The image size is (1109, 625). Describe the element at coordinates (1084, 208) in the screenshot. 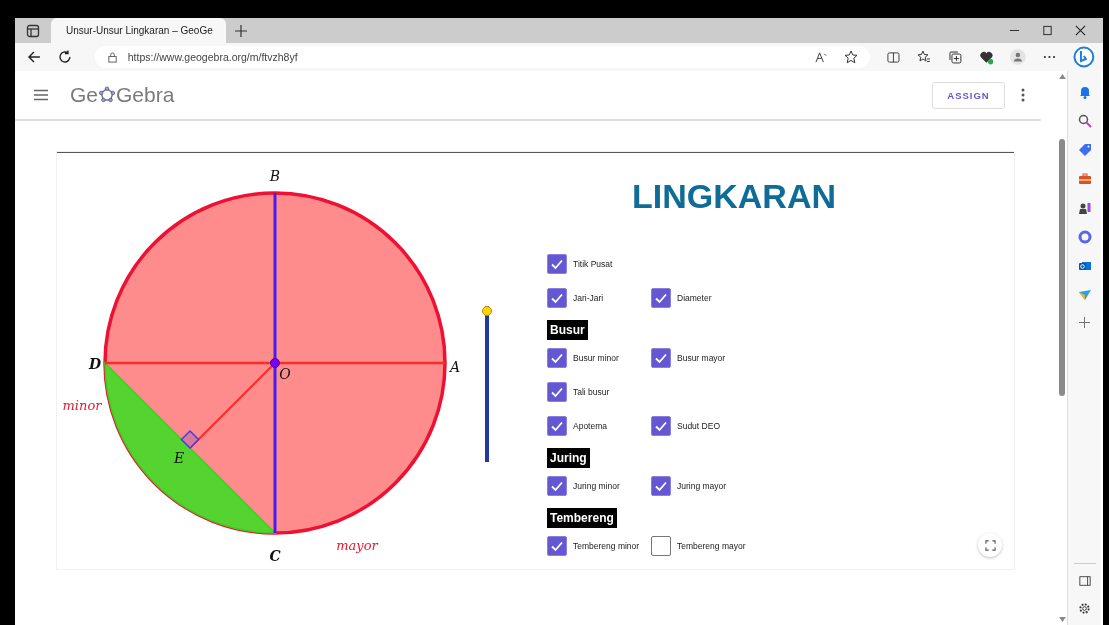

I see `chess-icon` at that location.